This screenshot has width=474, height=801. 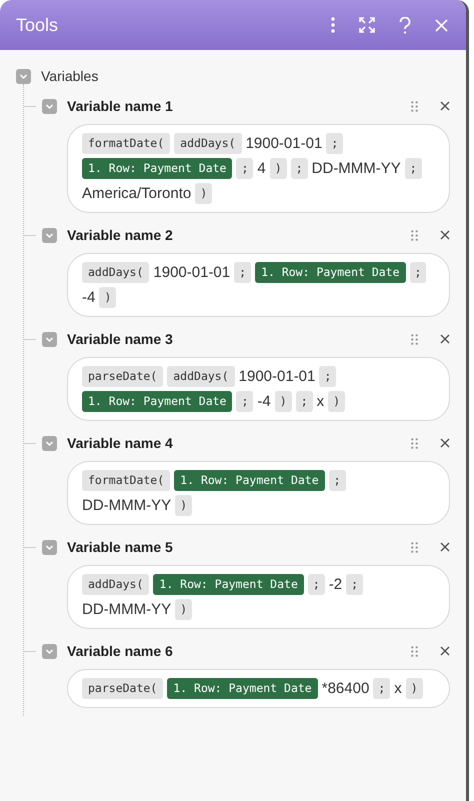 What do you see at coordinates (120, 547) in the screenshot?
I see `variable-name: Variable name 5` at bounding box center [120, 547].